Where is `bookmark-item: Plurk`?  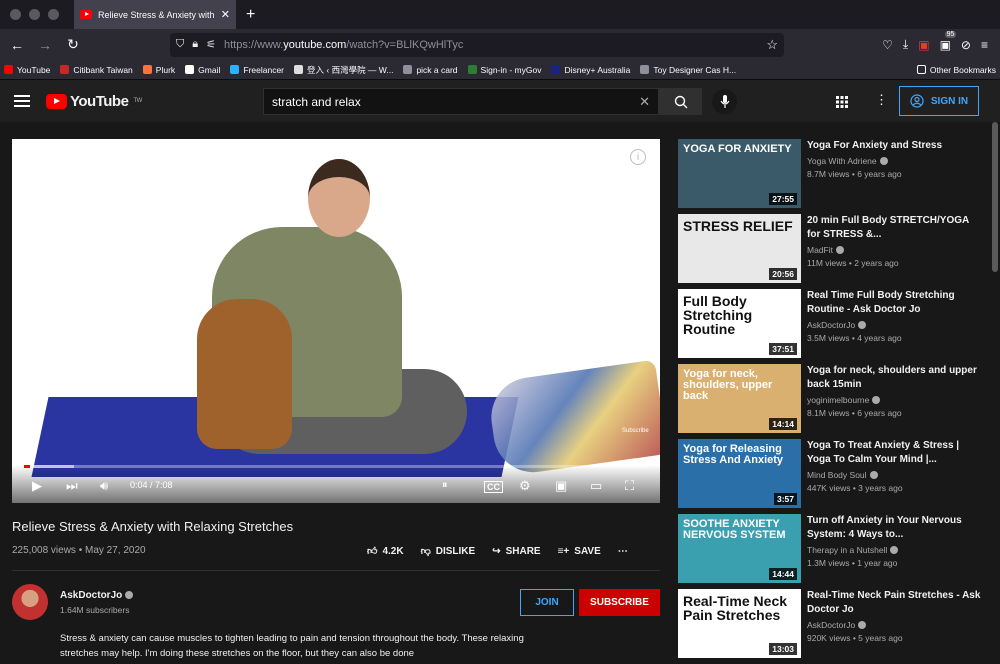
bookmark-item: Plurk is located at coordinates (158, 70).